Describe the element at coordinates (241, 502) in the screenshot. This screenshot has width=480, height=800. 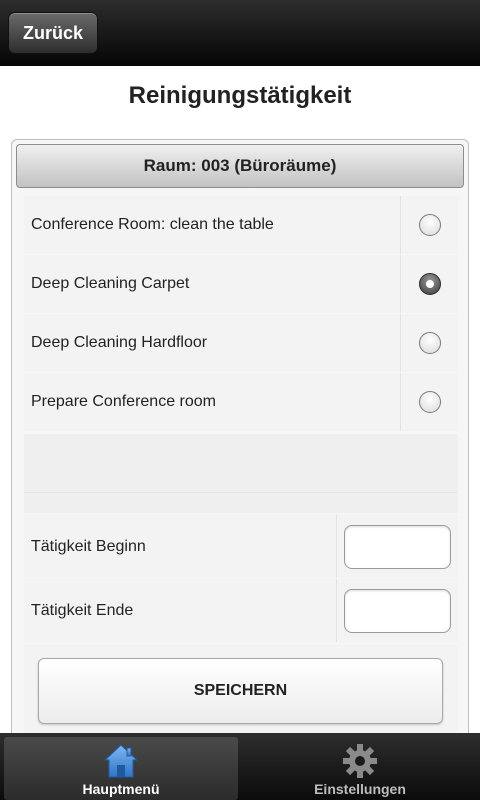
I see `spacer-row` at that location.